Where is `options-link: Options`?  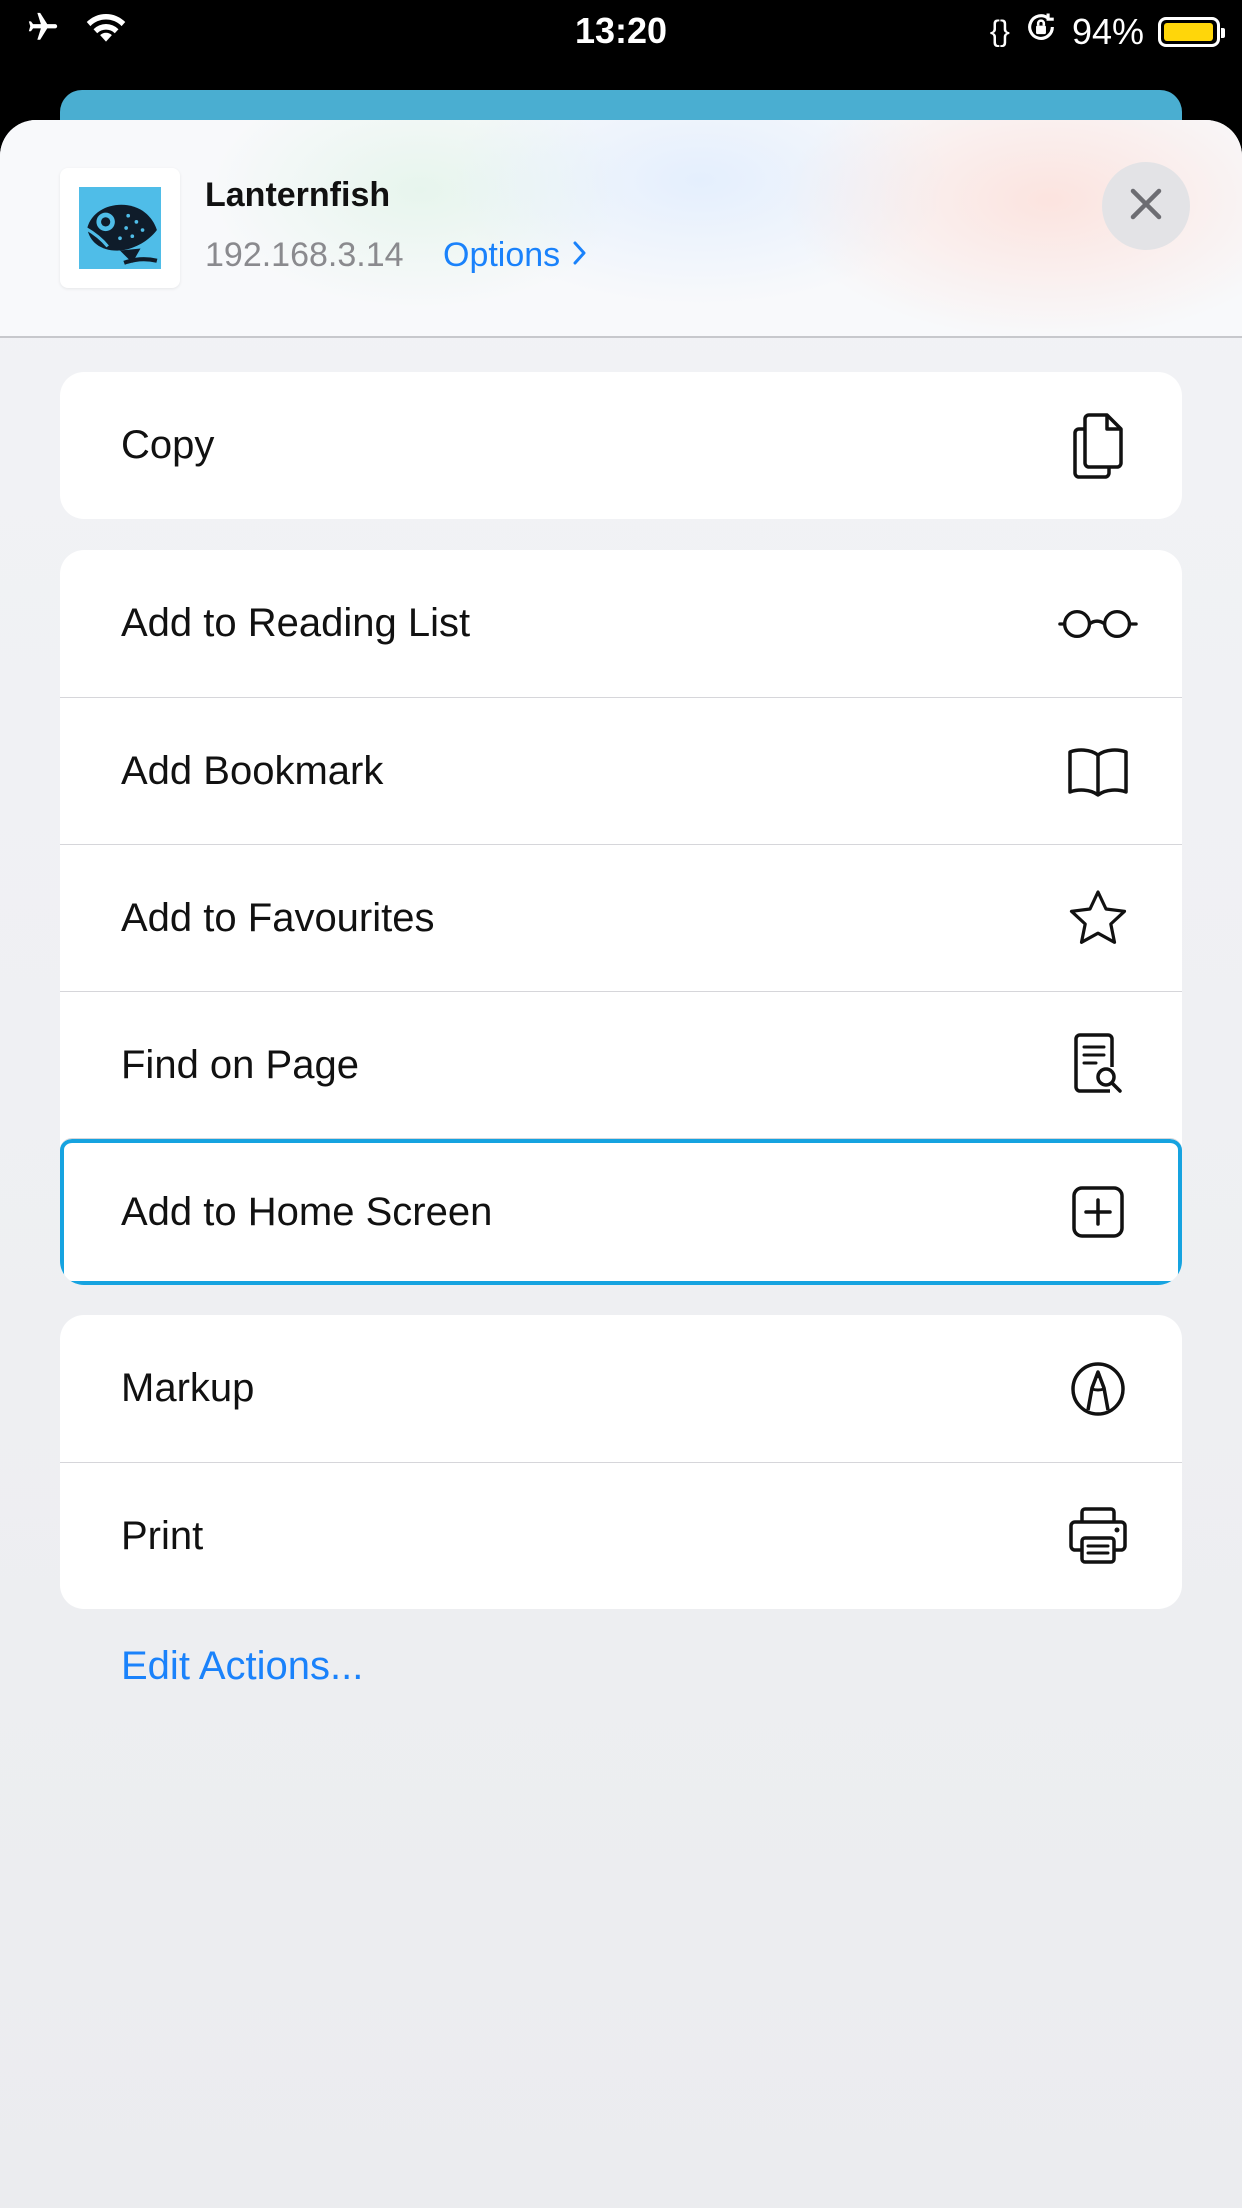 options-link: Options is located at coordinates (515, 255).